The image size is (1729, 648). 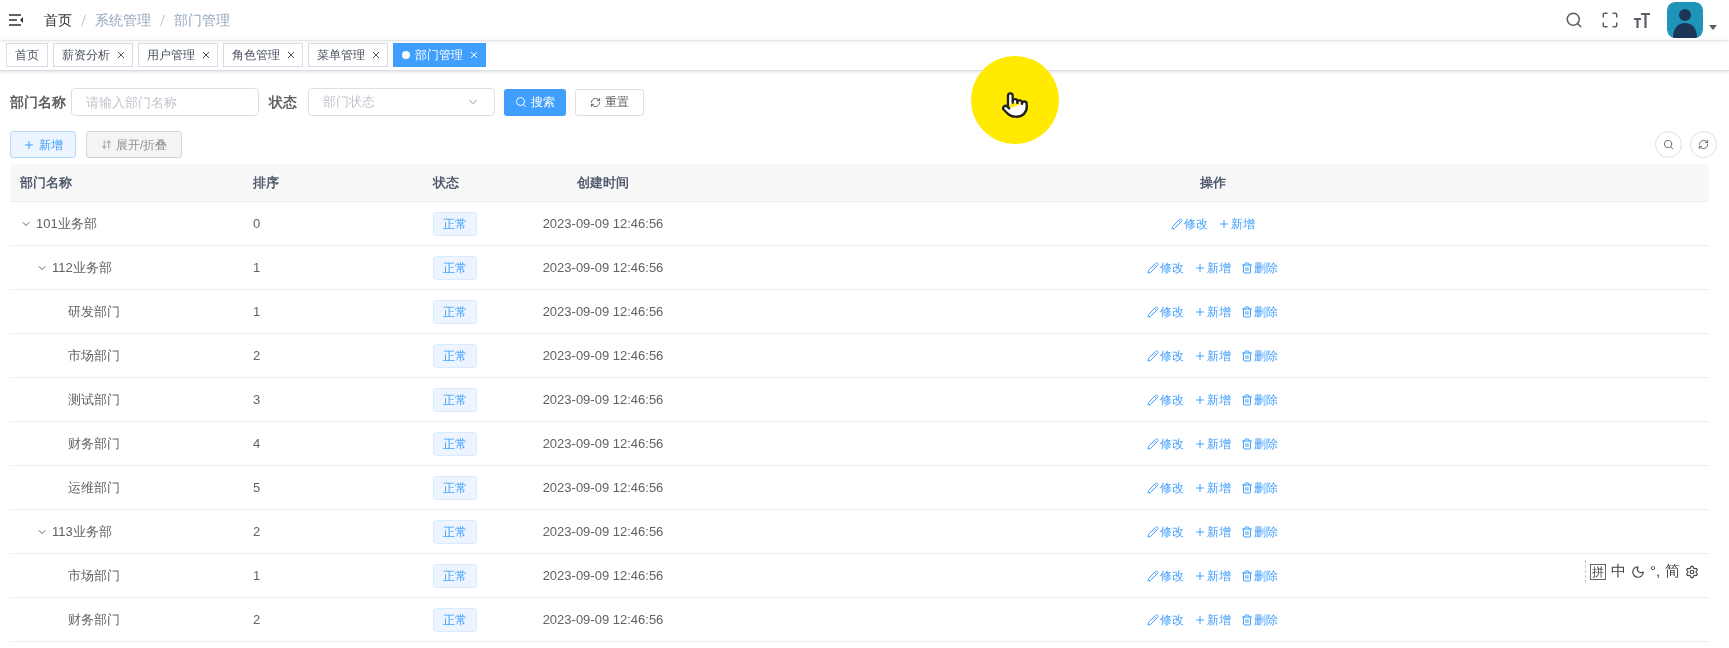 What do you see at coordinates (94, 487) in the screenshot?
I see `table-cell-text: 运维部门` at bounding box center [94, 487].